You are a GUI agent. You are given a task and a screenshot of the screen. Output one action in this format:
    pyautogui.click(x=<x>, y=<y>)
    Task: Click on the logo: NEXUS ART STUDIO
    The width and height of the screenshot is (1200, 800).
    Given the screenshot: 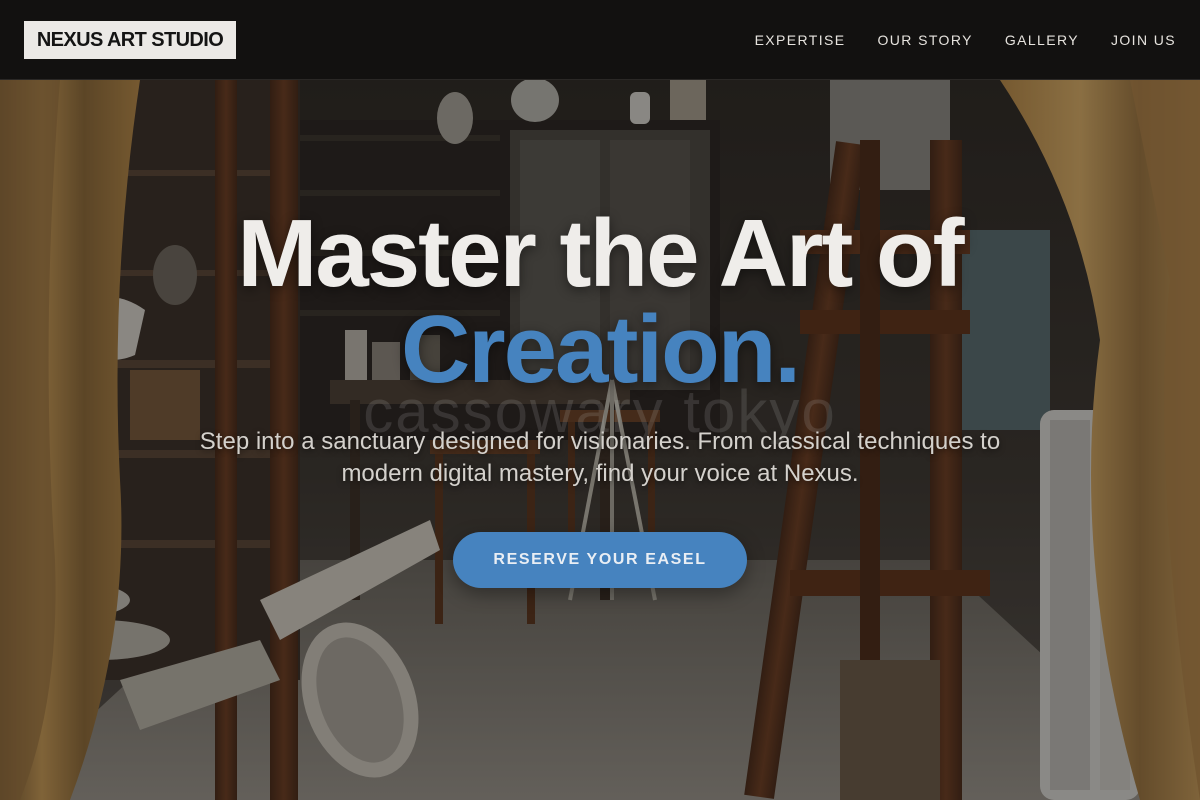 What is the action you would take?
    pyautogui.click(x=130, y=40)
    